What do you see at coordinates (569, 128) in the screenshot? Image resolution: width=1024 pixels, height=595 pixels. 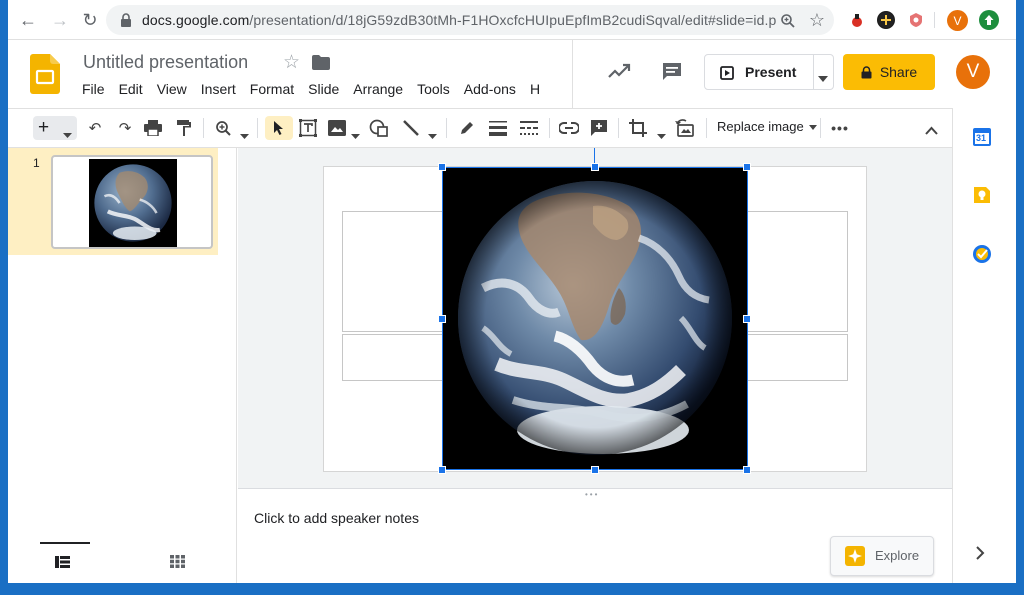 I see `link-icon` at bounding box center [569, 128].